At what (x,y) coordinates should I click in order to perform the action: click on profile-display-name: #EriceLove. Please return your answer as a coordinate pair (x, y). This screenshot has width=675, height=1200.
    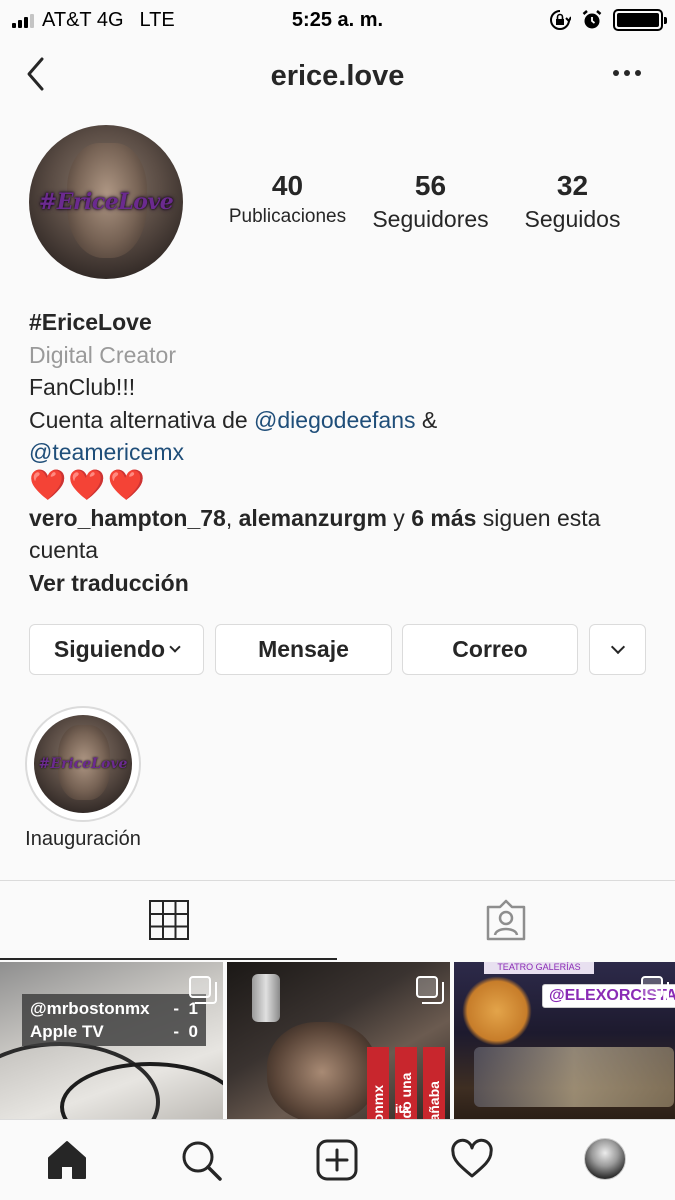
    Looking at the image, I should click on (90, 322).